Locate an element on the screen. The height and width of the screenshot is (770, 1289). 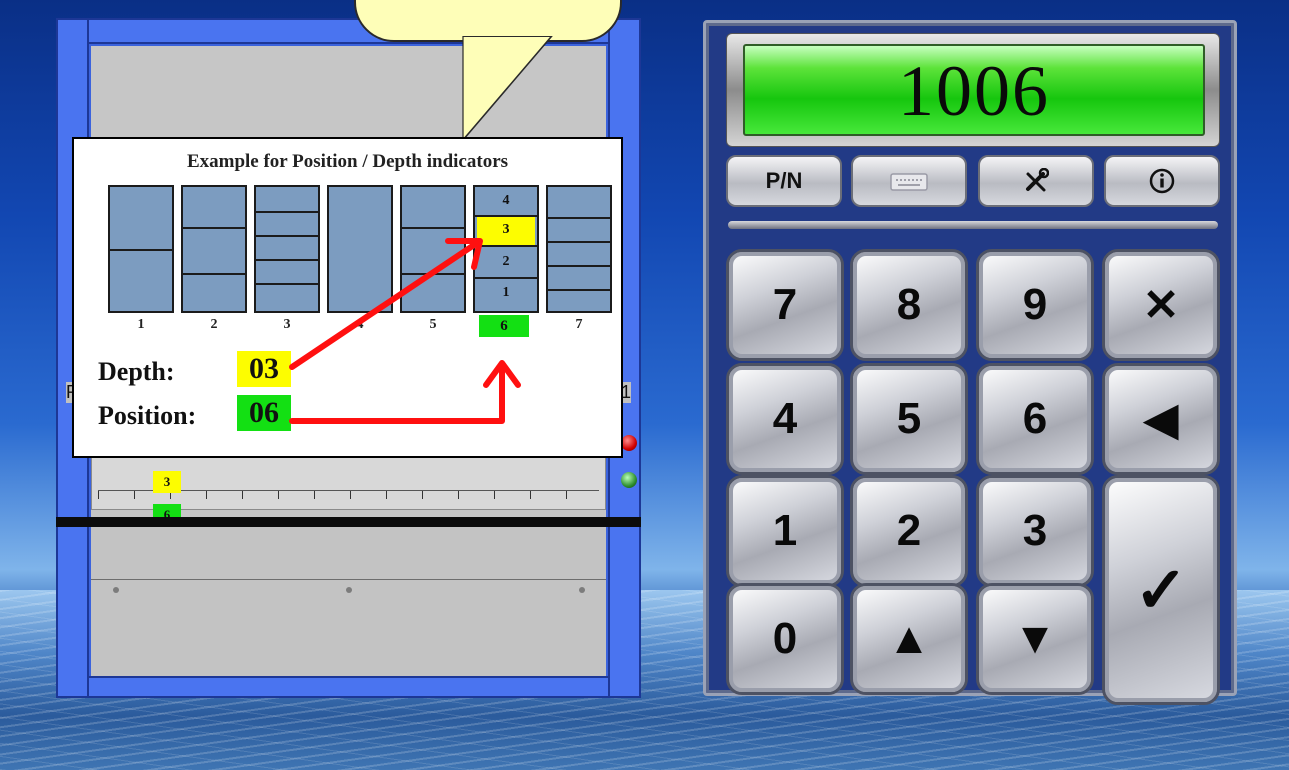
backspace-button: ◀ is located at coordinates (1161, 419).